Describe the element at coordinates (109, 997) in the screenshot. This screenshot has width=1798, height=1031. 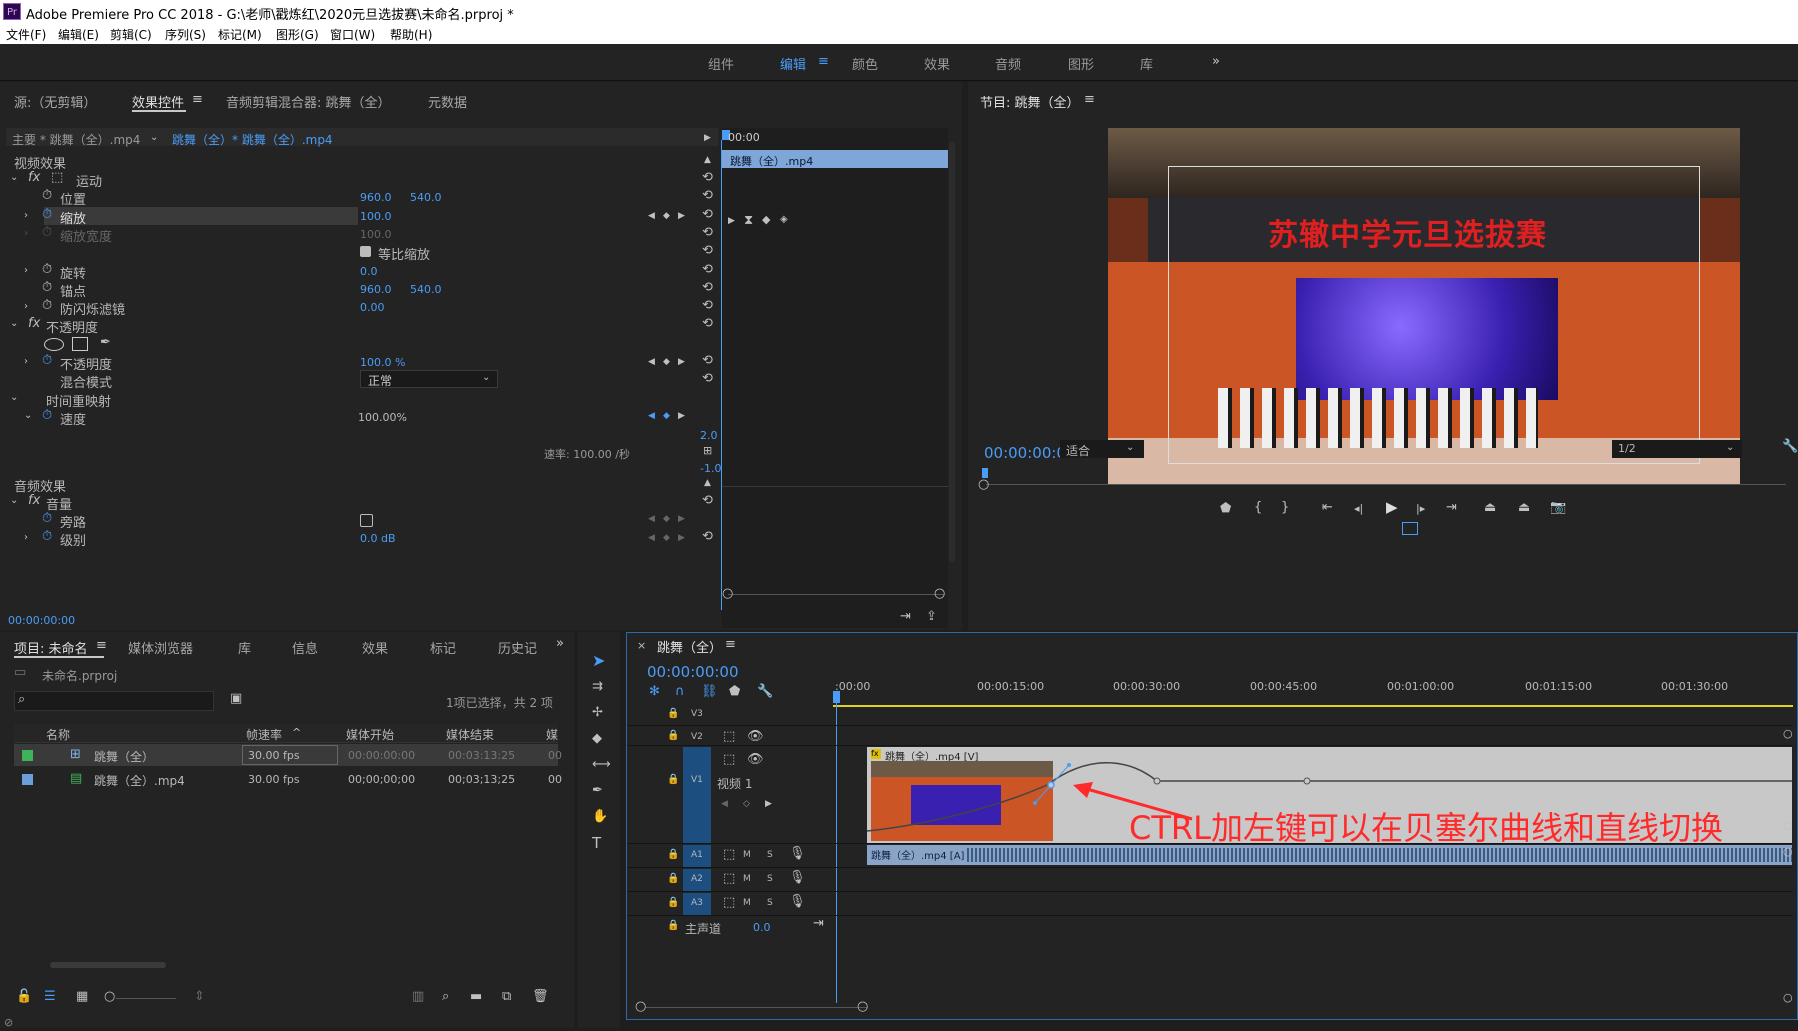
I see `zoom-slider-handle-icon: ○` at that location.